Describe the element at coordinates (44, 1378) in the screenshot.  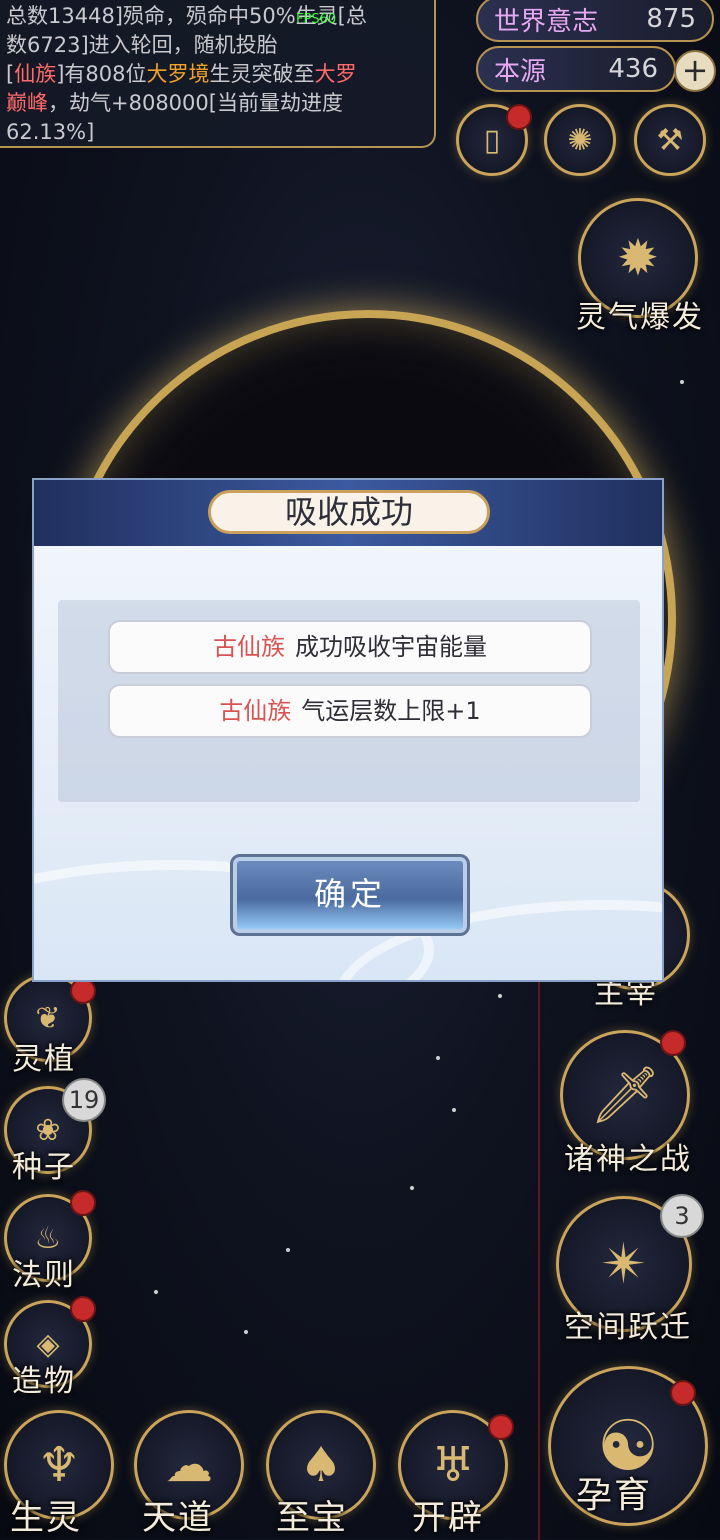
I see `creation-button: 造物` at that location.